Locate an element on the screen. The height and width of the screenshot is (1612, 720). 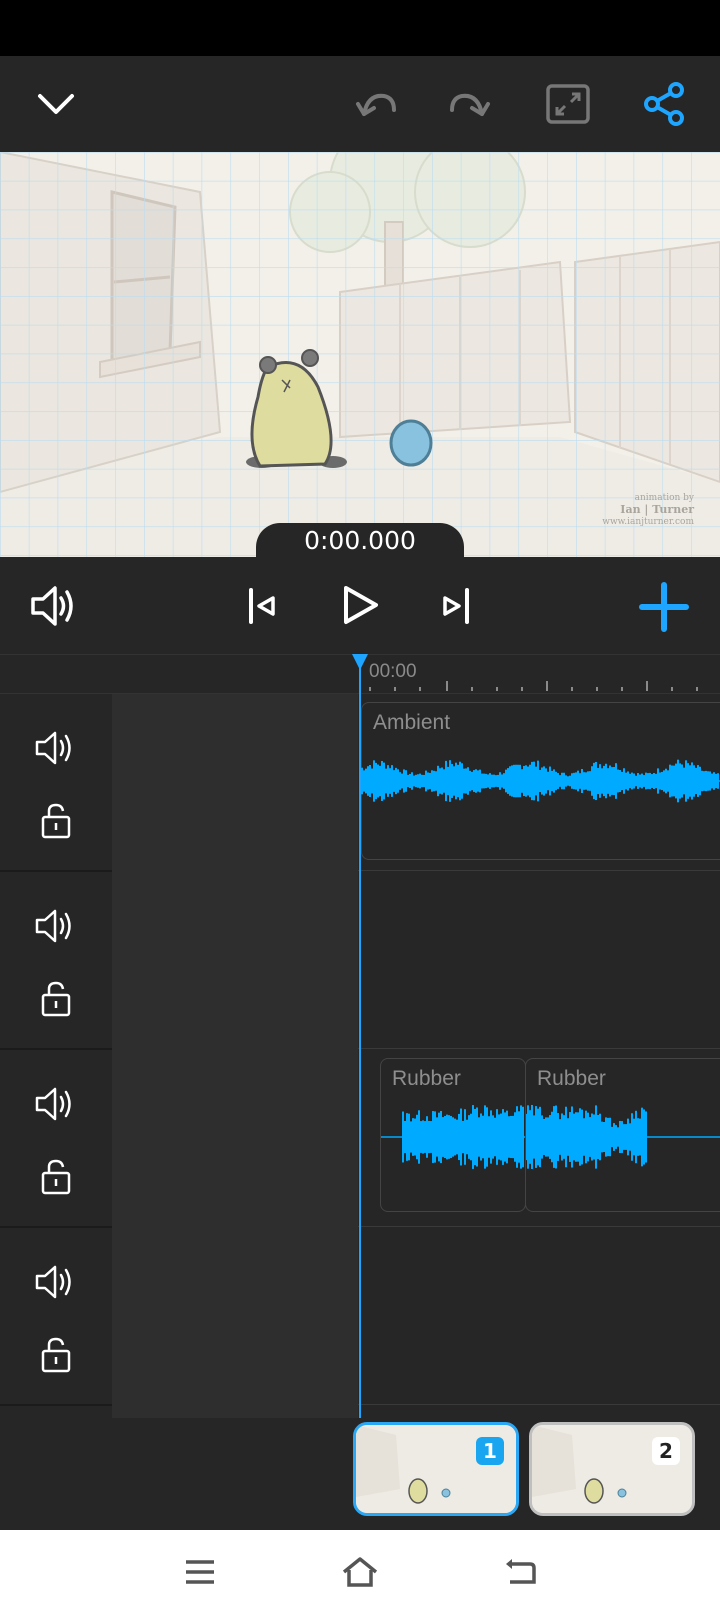
skip-end-icon is located at coordinates (456, 606).